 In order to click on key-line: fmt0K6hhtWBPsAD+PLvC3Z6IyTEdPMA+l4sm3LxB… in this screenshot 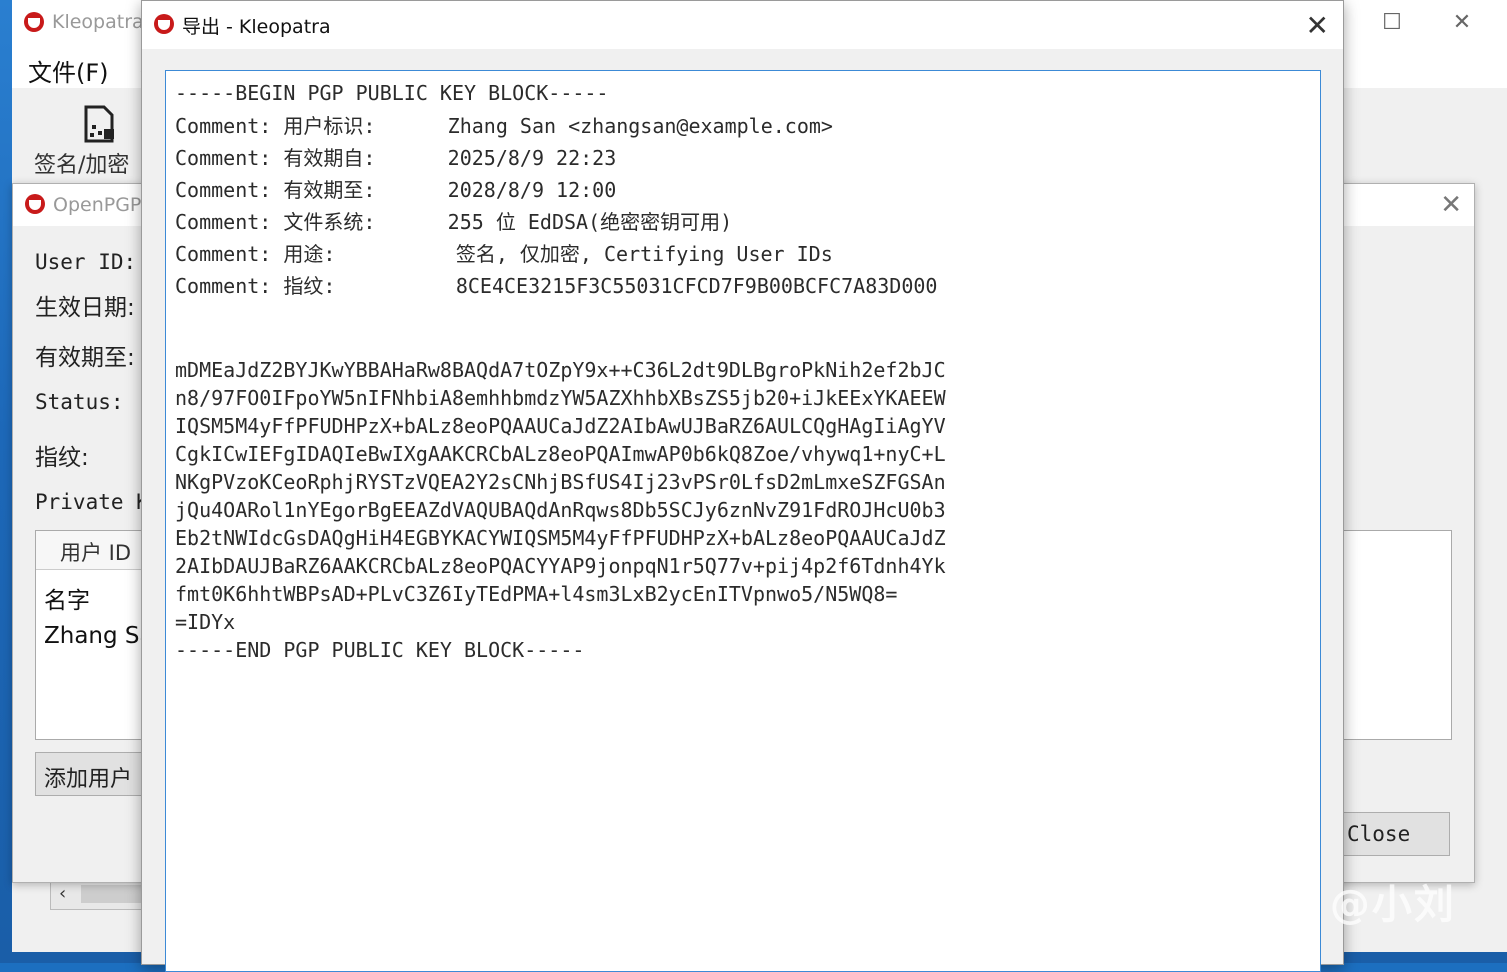, I will do `click(536, 594)`.